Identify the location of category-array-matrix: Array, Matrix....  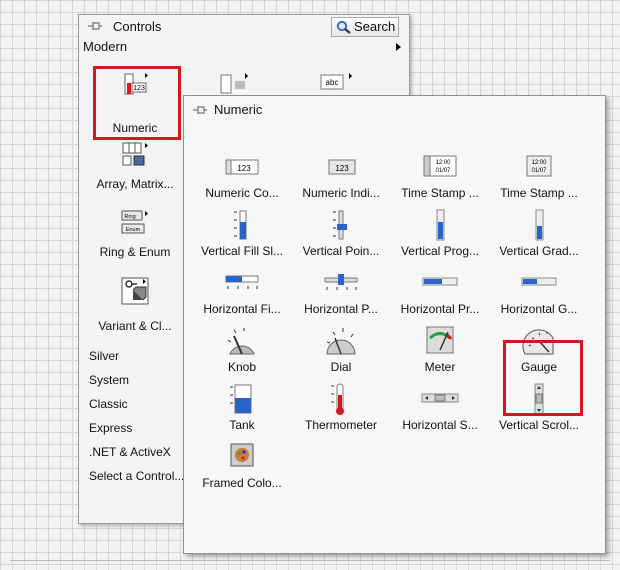
(135, 169).